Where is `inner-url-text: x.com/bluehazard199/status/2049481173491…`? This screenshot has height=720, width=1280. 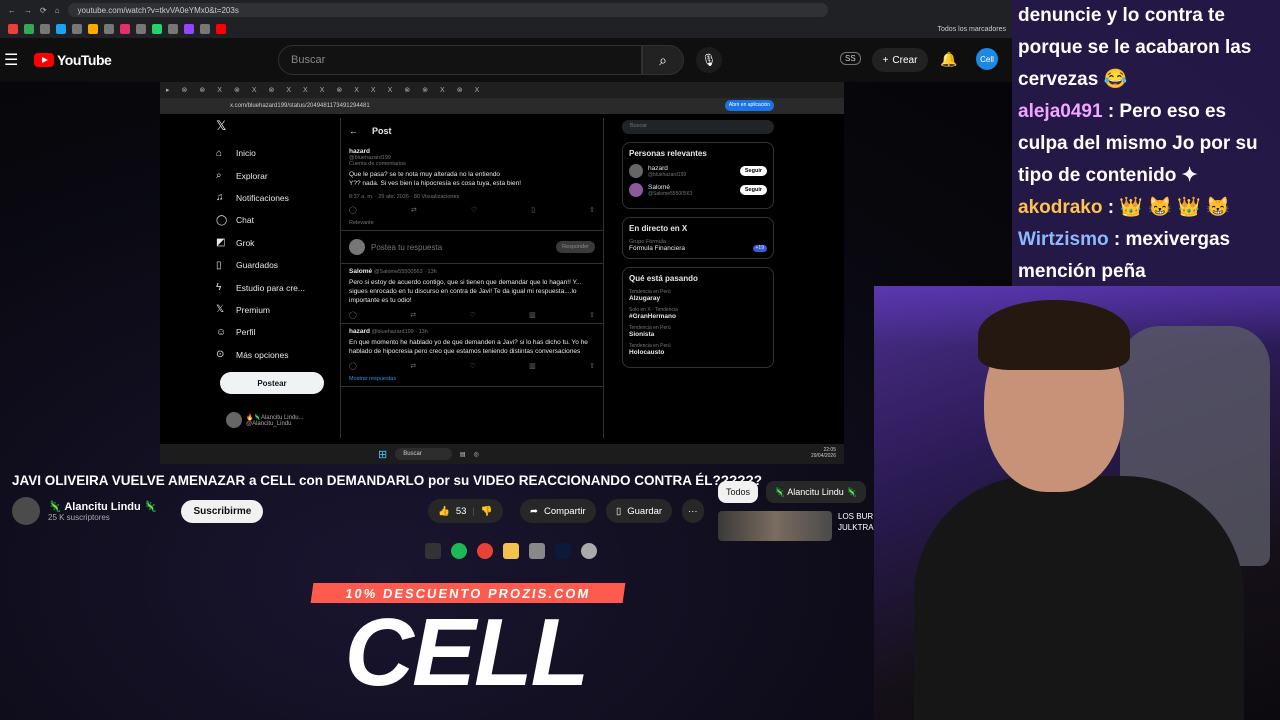 inner-url-text: x.com/bluehazard199/status/2049481173491… is located at coordinates (300, 106).